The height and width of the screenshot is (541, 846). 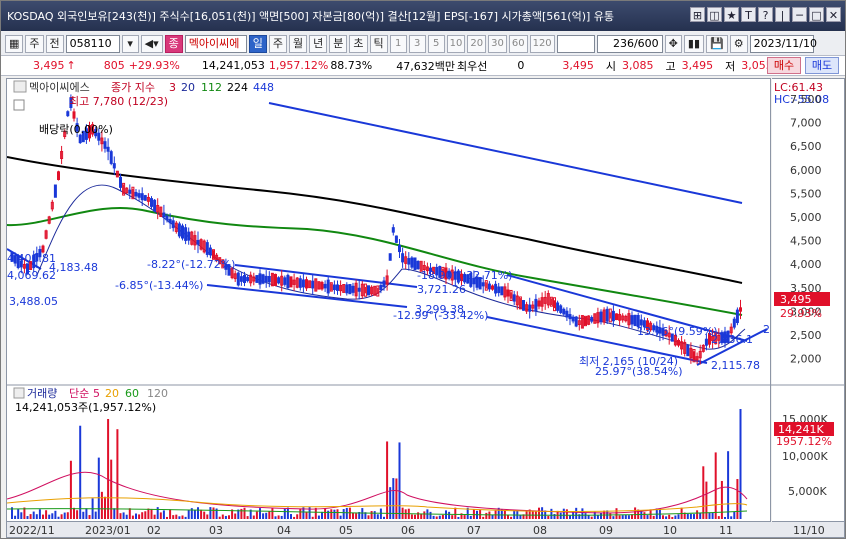 I want to click on help-icon: ?, so click(x=765, y=14).